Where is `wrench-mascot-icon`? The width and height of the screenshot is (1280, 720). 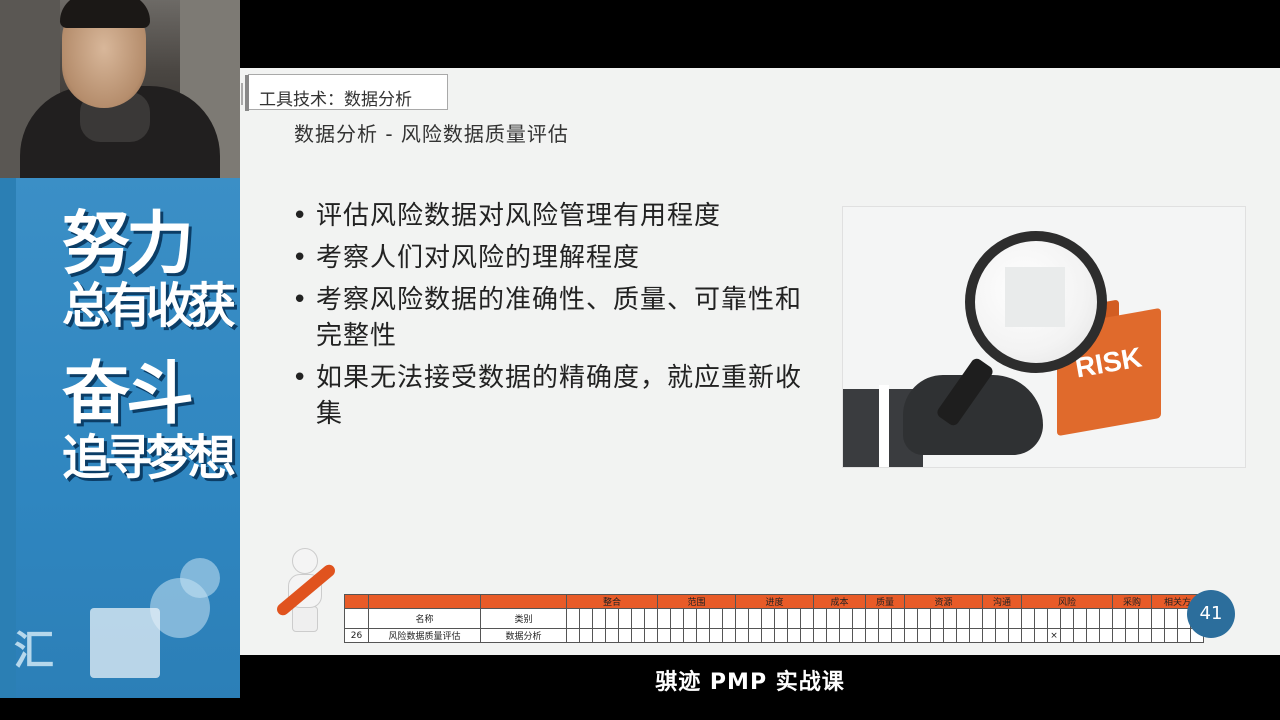 wrench-mascot-icon is located at coordinates (306, 589).